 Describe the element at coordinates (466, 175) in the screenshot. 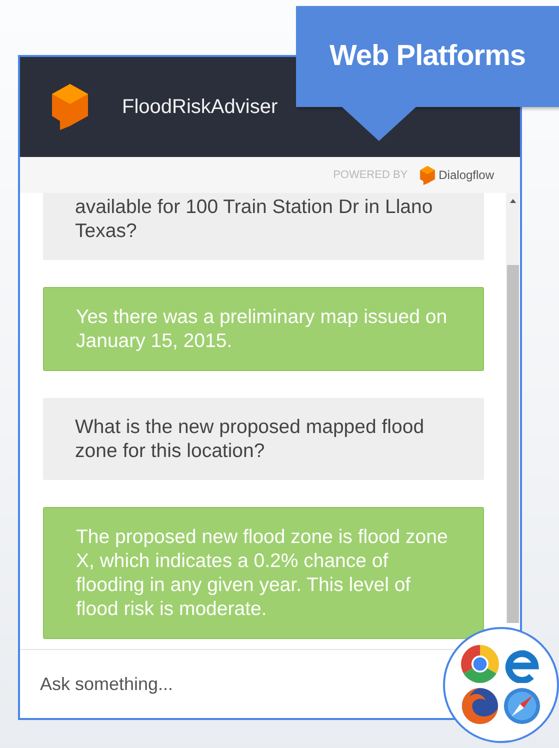

I see `brand-name: Dialogflow` at that location.